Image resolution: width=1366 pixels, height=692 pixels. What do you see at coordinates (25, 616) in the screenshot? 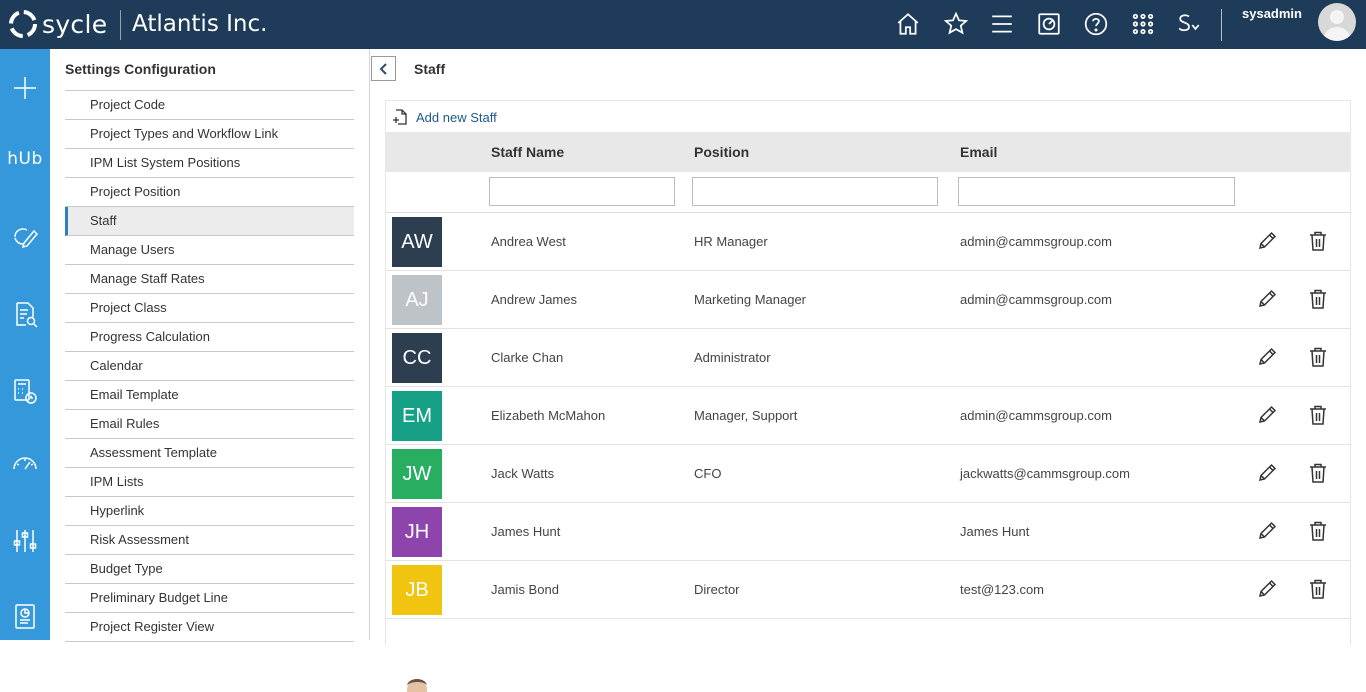
I see `document-chart-icon` at bounding box center [25, 616].